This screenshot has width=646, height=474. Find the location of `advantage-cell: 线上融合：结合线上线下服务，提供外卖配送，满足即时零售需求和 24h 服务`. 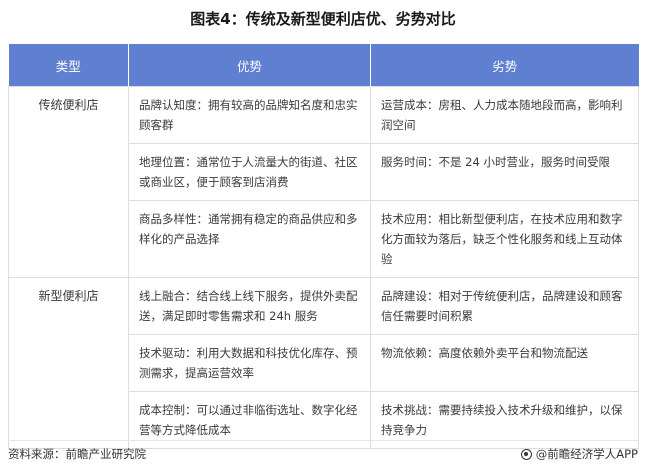

advantage-cell: 线上融合：结合线上线下服务，提供外卖配送，满足即时零售需求和 24h 服务 is located at coordinates (249, 306).